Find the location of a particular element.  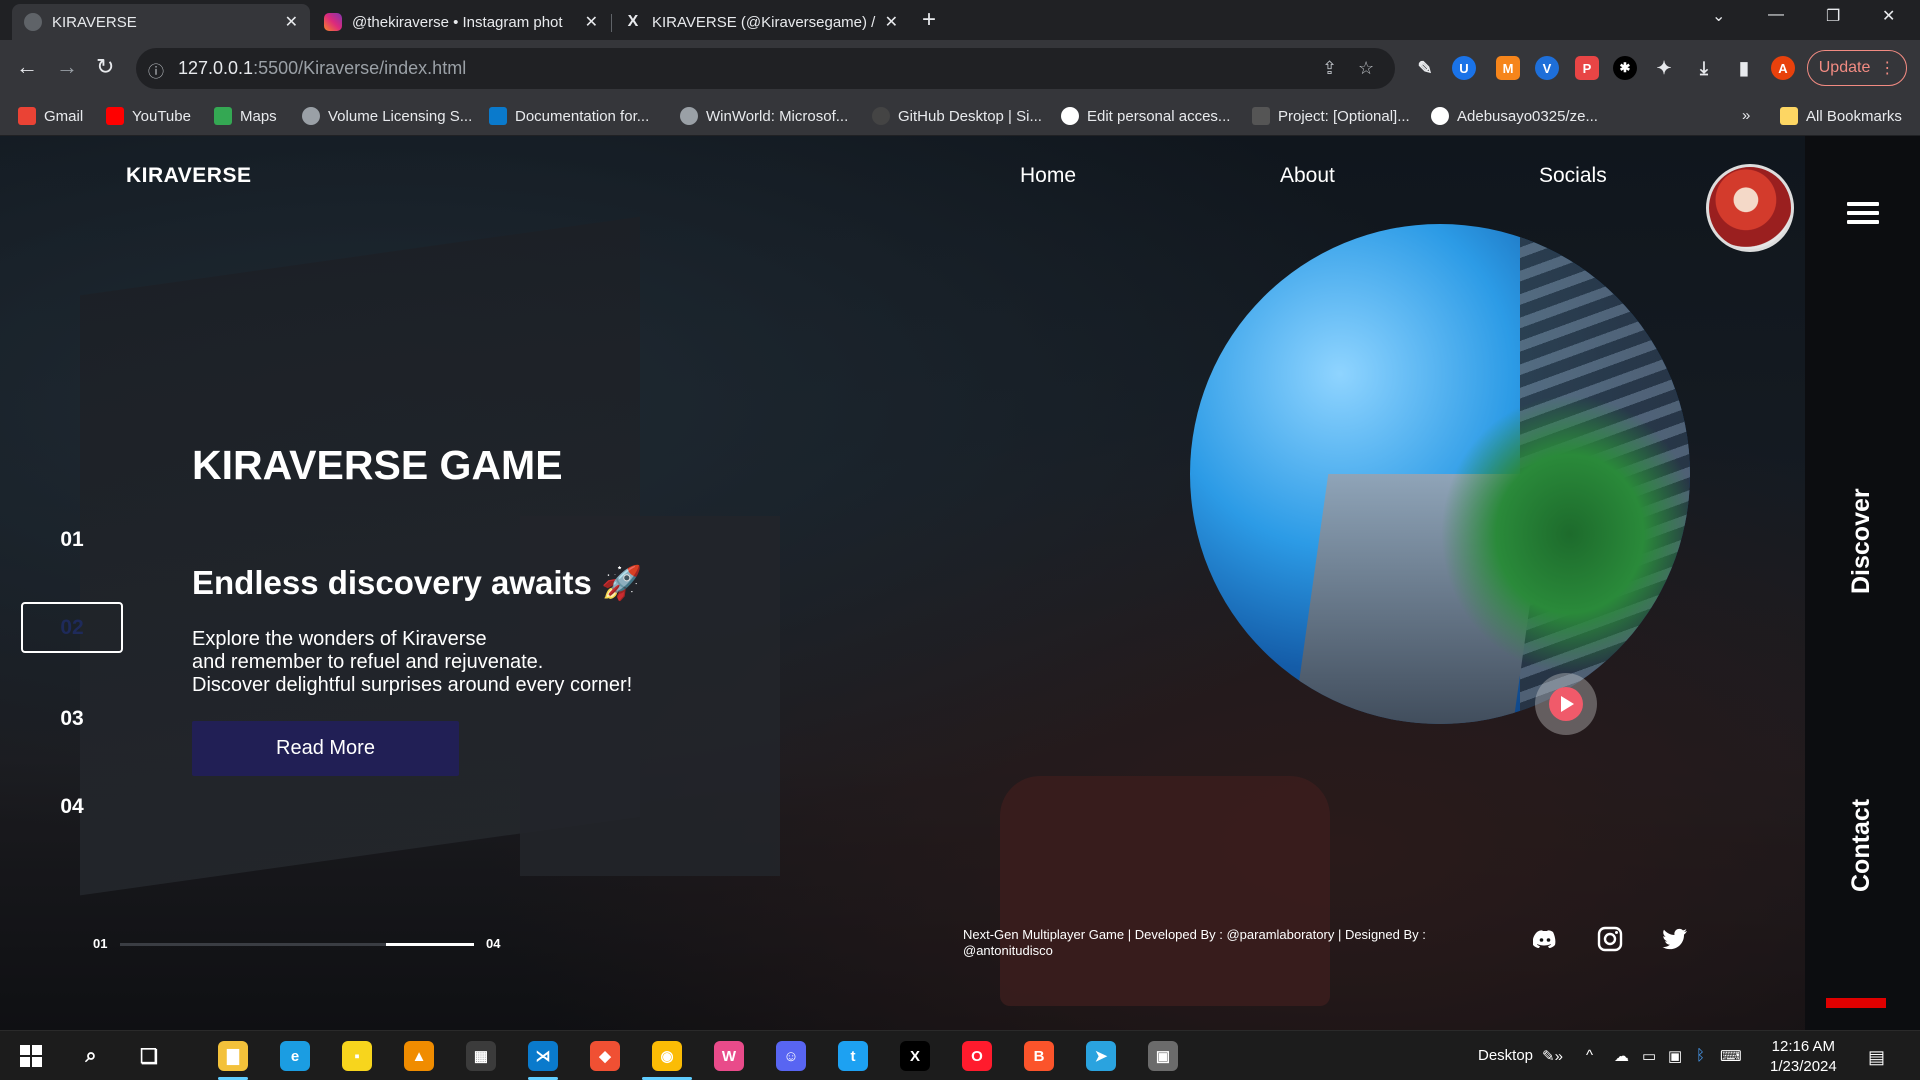

file-explorer-icon: ▇ is located at coordinates (233, 1056).